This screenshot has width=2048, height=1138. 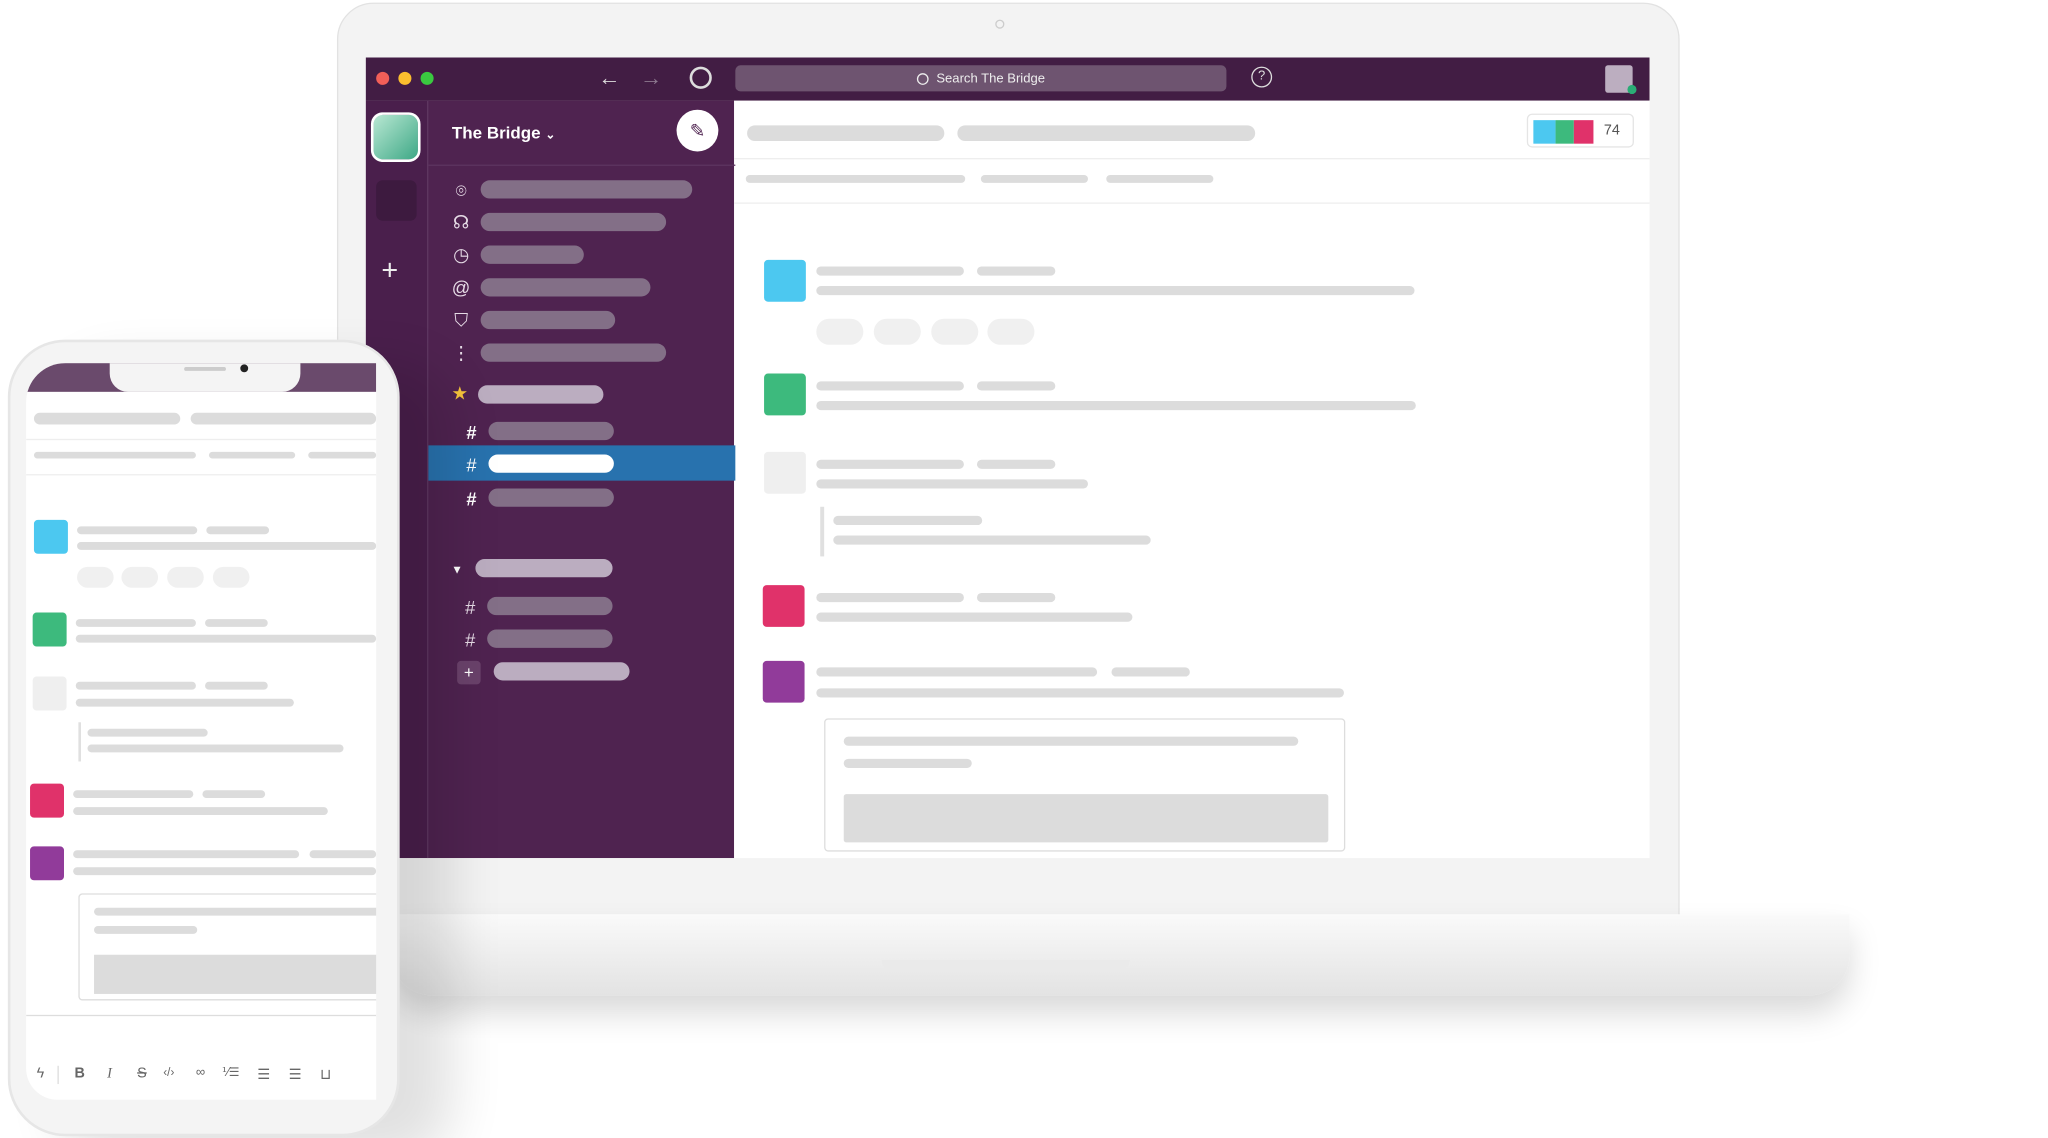 What do you see at coordinates (58, 1075) in the screenshot?
I see `toolbar-separator` at bounding box center [58, 1075].